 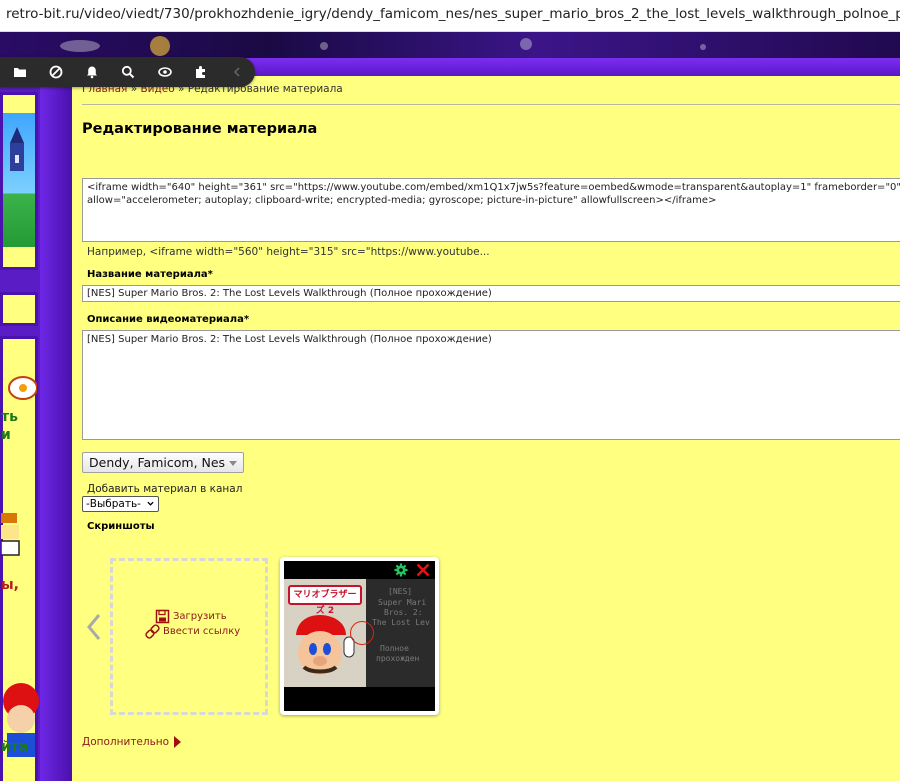 I want to click on upload-label: Загрузить, so click(x=200, y=616).